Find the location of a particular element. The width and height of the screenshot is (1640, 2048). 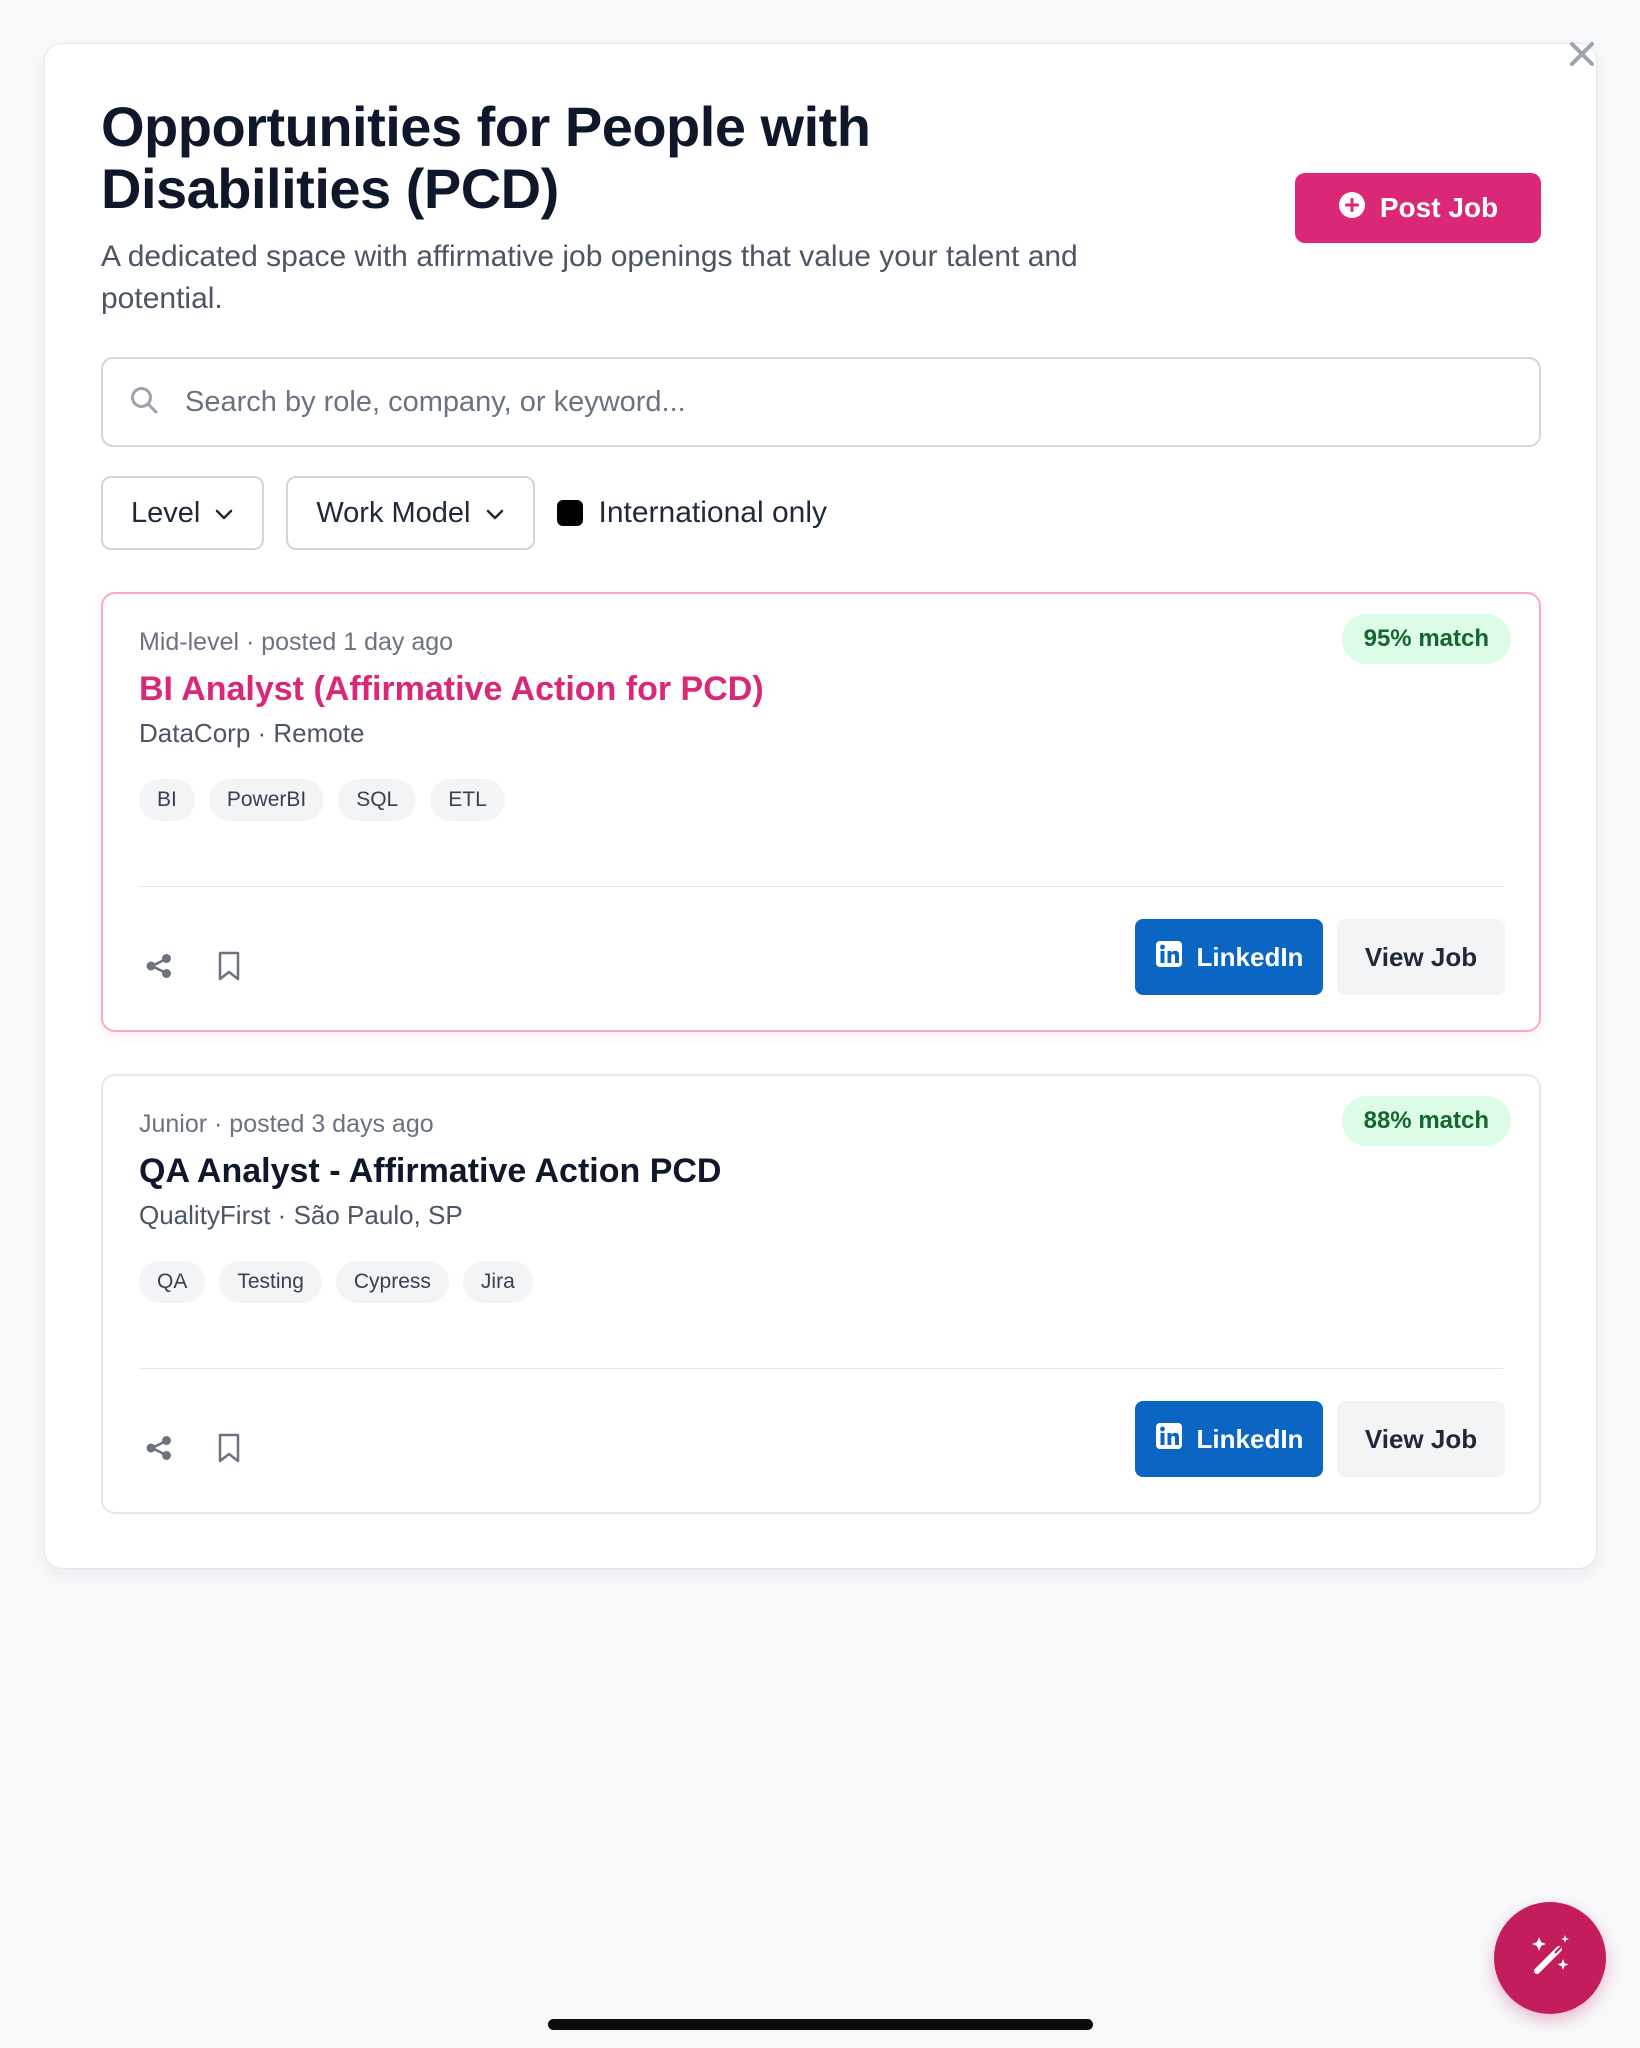

match-badge: 88% match is located at coordinates (1426, 1121).